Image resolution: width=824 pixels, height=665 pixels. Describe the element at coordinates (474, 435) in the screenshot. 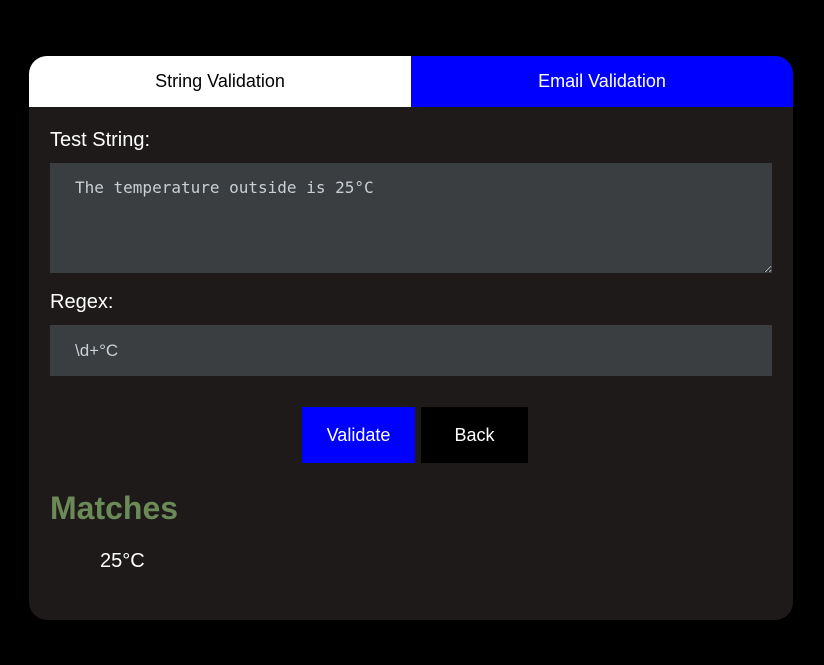

I see `back-button: Back` at that location.